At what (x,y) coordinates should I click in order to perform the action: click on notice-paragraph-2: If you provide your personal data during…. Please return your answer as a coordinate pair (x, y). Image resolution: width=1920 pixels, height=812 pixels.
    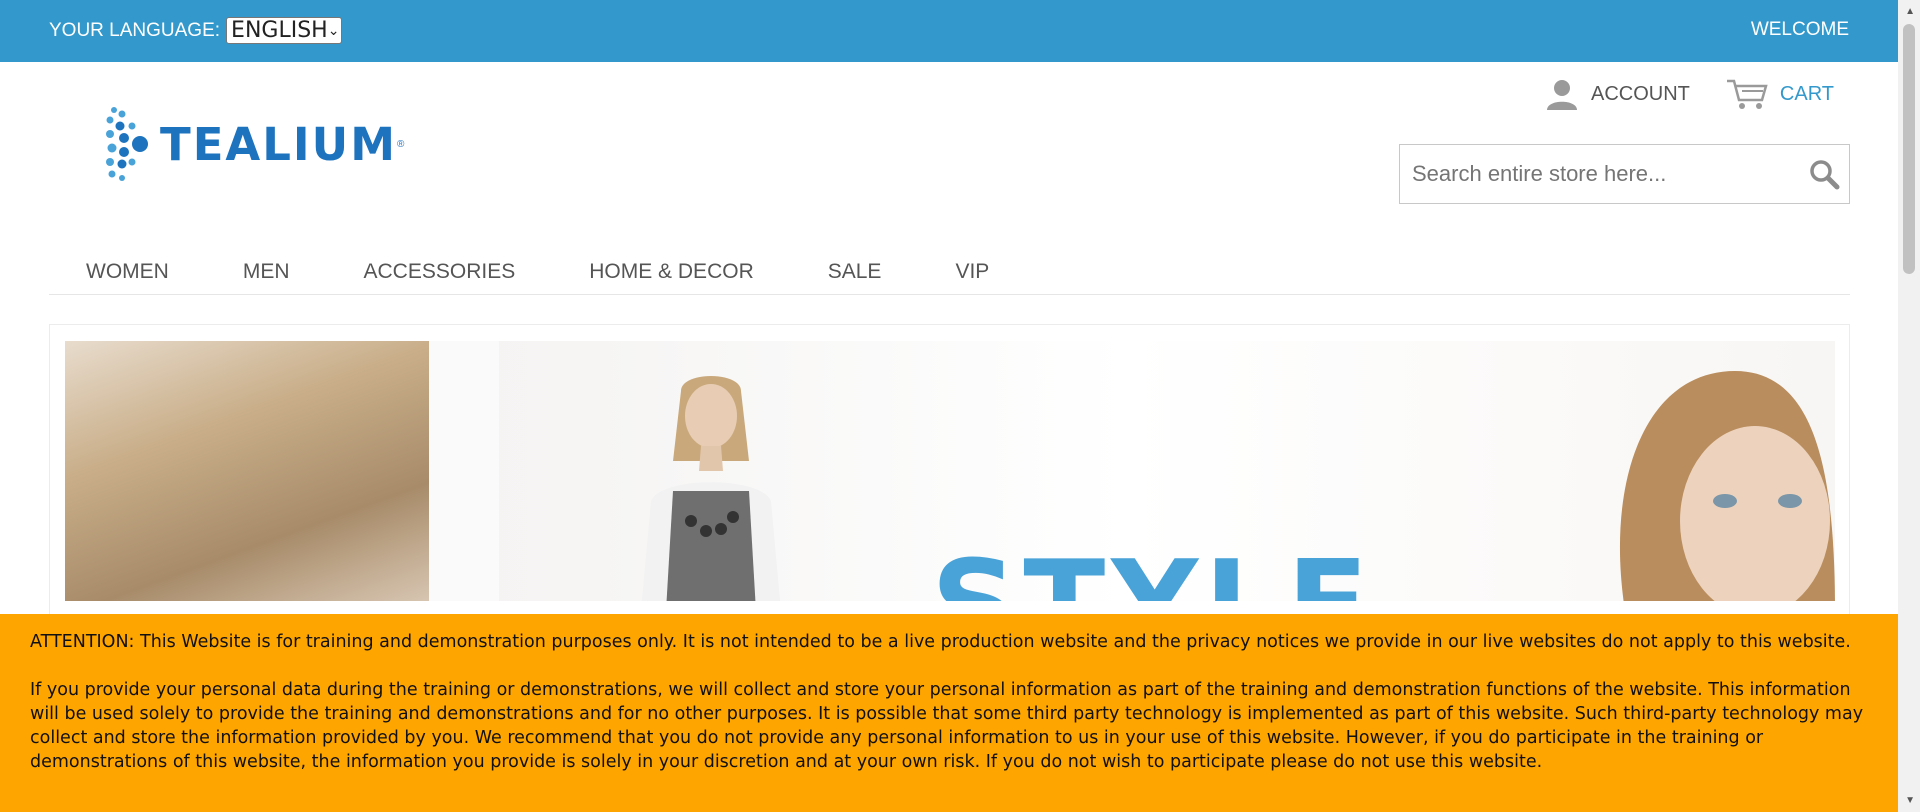
    Looking at the image, I should click on (947, 726).